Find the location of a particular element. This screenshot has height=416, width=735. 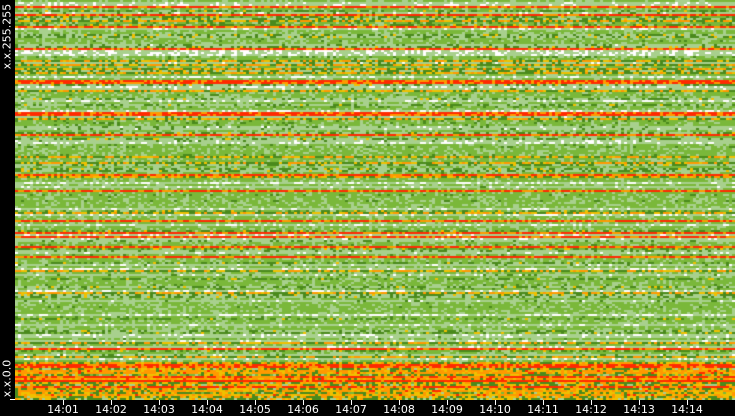

x-tick-label: 14:05 is located at coordinates (255, 409).